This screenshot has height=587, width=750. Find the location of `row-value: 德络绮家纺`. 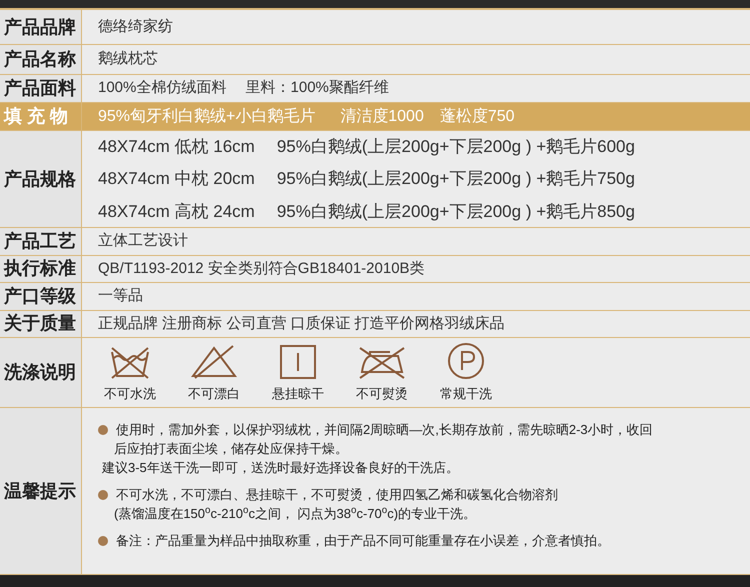

row-value: 德络绮家纺 is located at coordinates (135, 26).